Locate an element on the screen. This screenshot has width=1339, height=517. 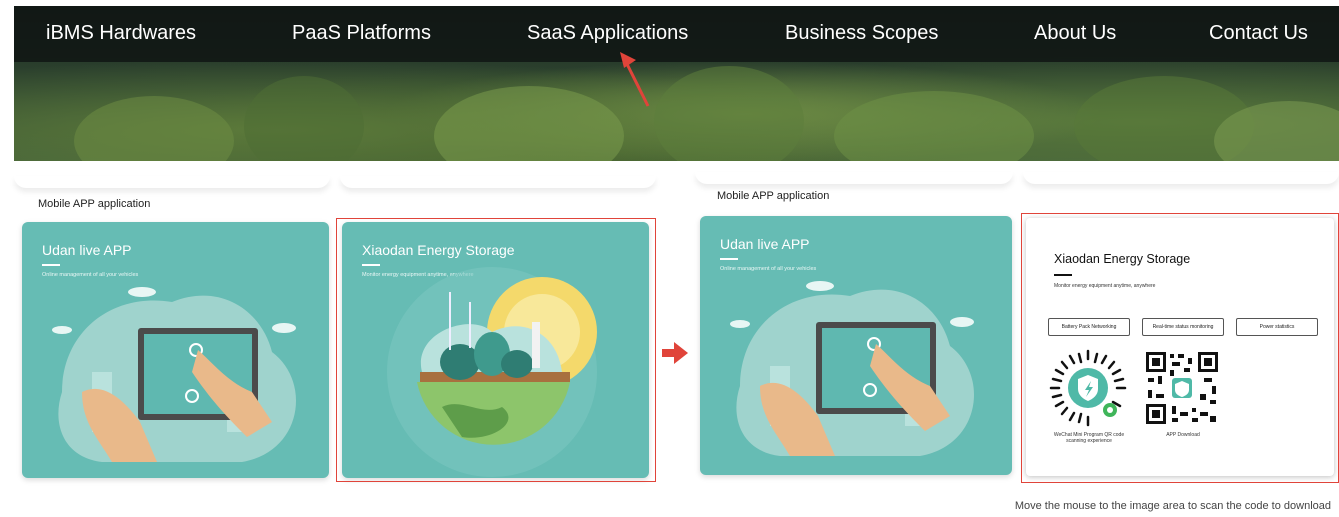
nav-about-us: About Us is located at coordinates (1075, 33).